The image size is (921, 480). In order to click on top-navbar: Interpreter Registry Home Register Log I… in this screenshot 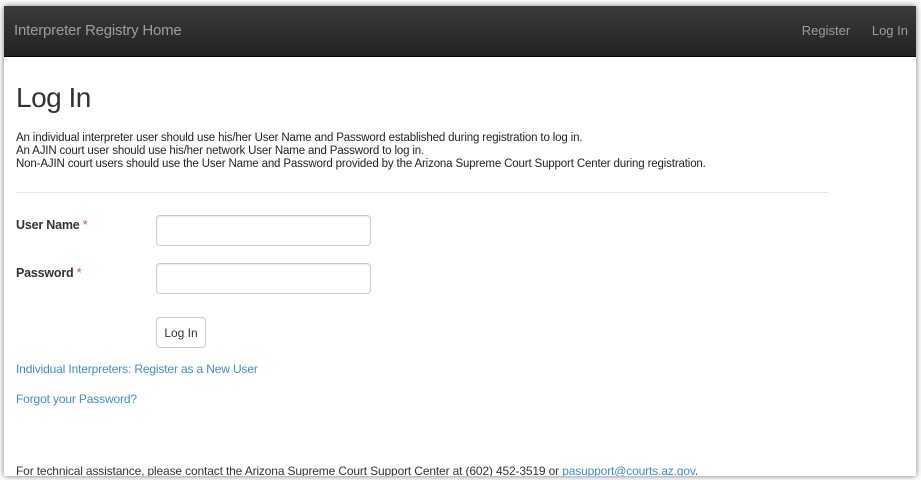, I will do `click(460, 31)`.